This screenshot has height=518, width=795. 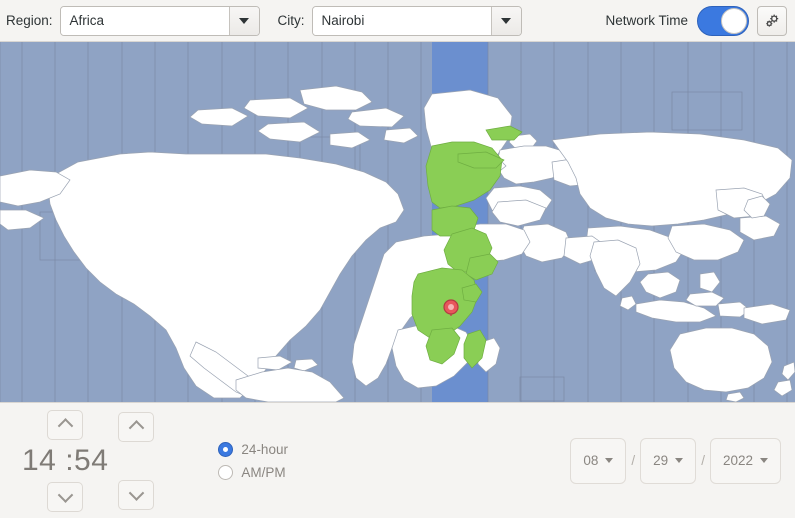 What do you see at coordinates (264, 449) in the screenshot?
I see `radio-label-24-hour: 24-hour` at bounding box center [264, 449].